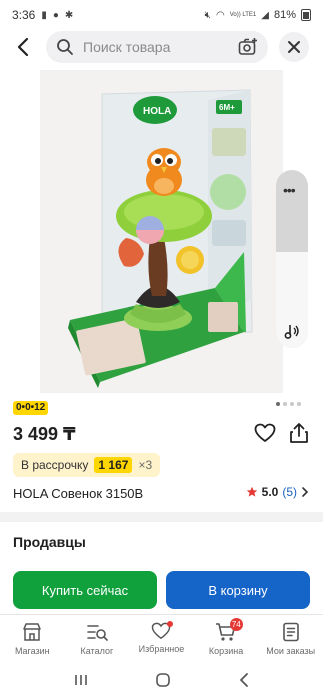 The height and width of the screenshot is (700, 323). What do you see at coordinates (145, 465) in the screenshot?
I see `installment-multiplier: ×3` at bounding box center [145, 465].